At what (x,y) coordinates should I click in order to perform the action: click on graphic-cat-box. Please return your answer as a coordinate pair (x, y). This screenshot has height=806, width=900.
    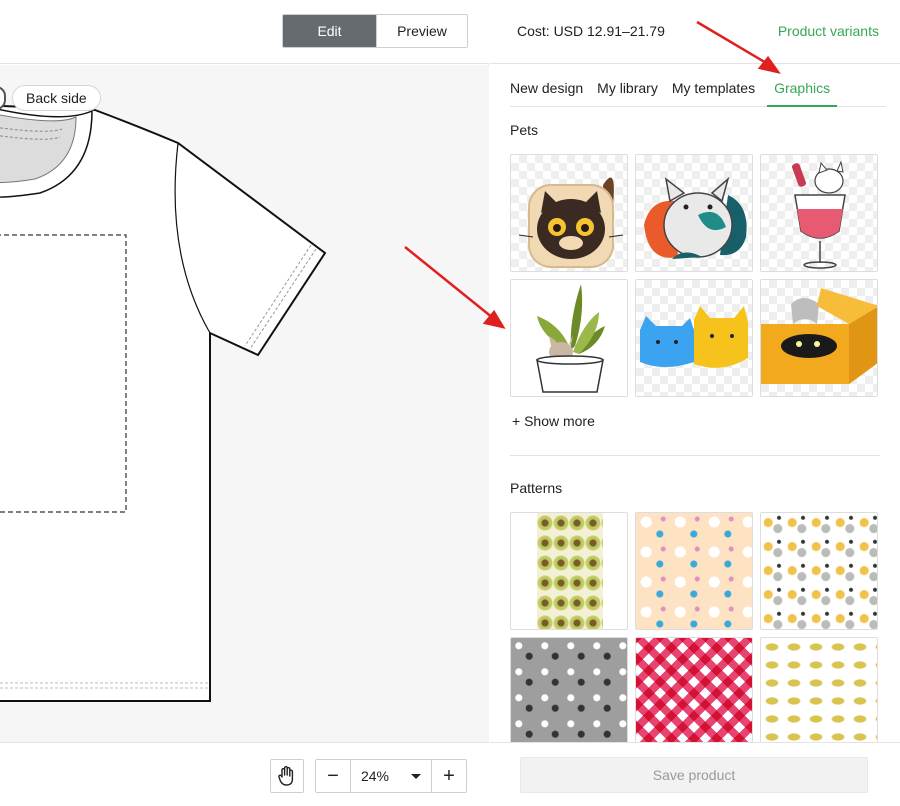
    Looking at the image, I should click on (819, 338).